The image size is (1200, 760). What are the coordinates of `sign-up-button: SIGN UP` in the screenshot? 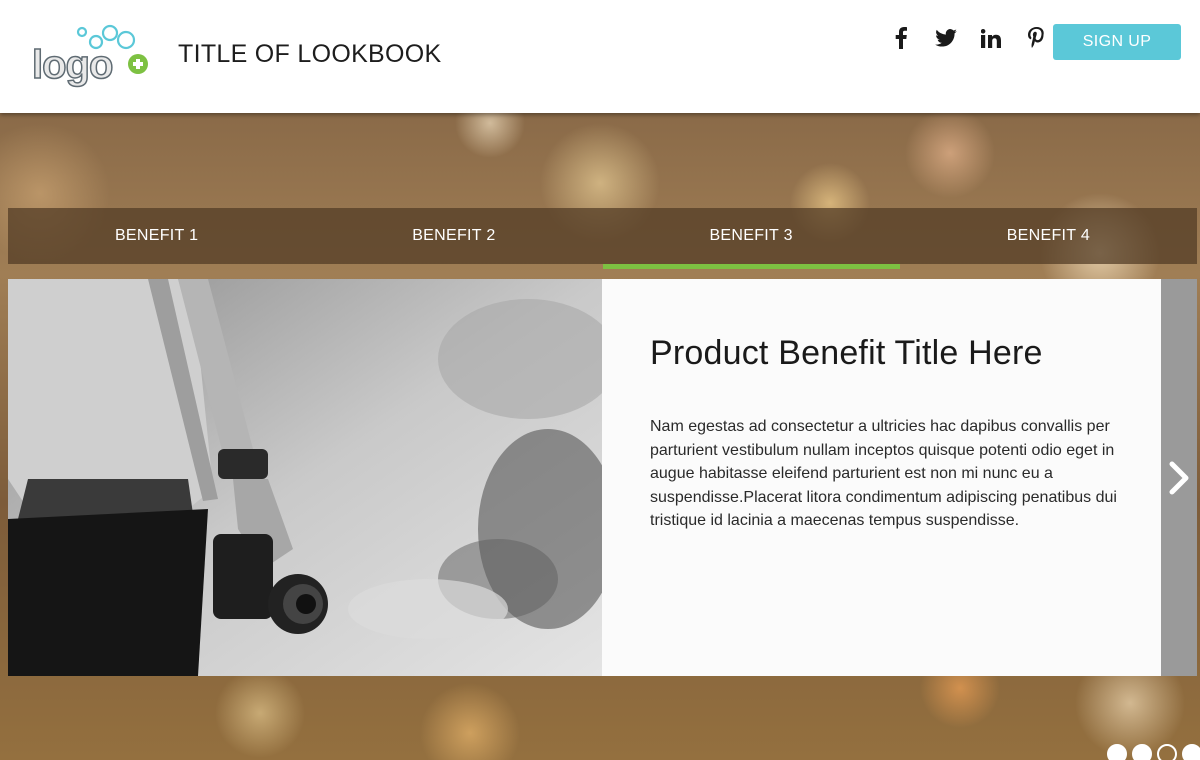 It's located at (1117, 42).